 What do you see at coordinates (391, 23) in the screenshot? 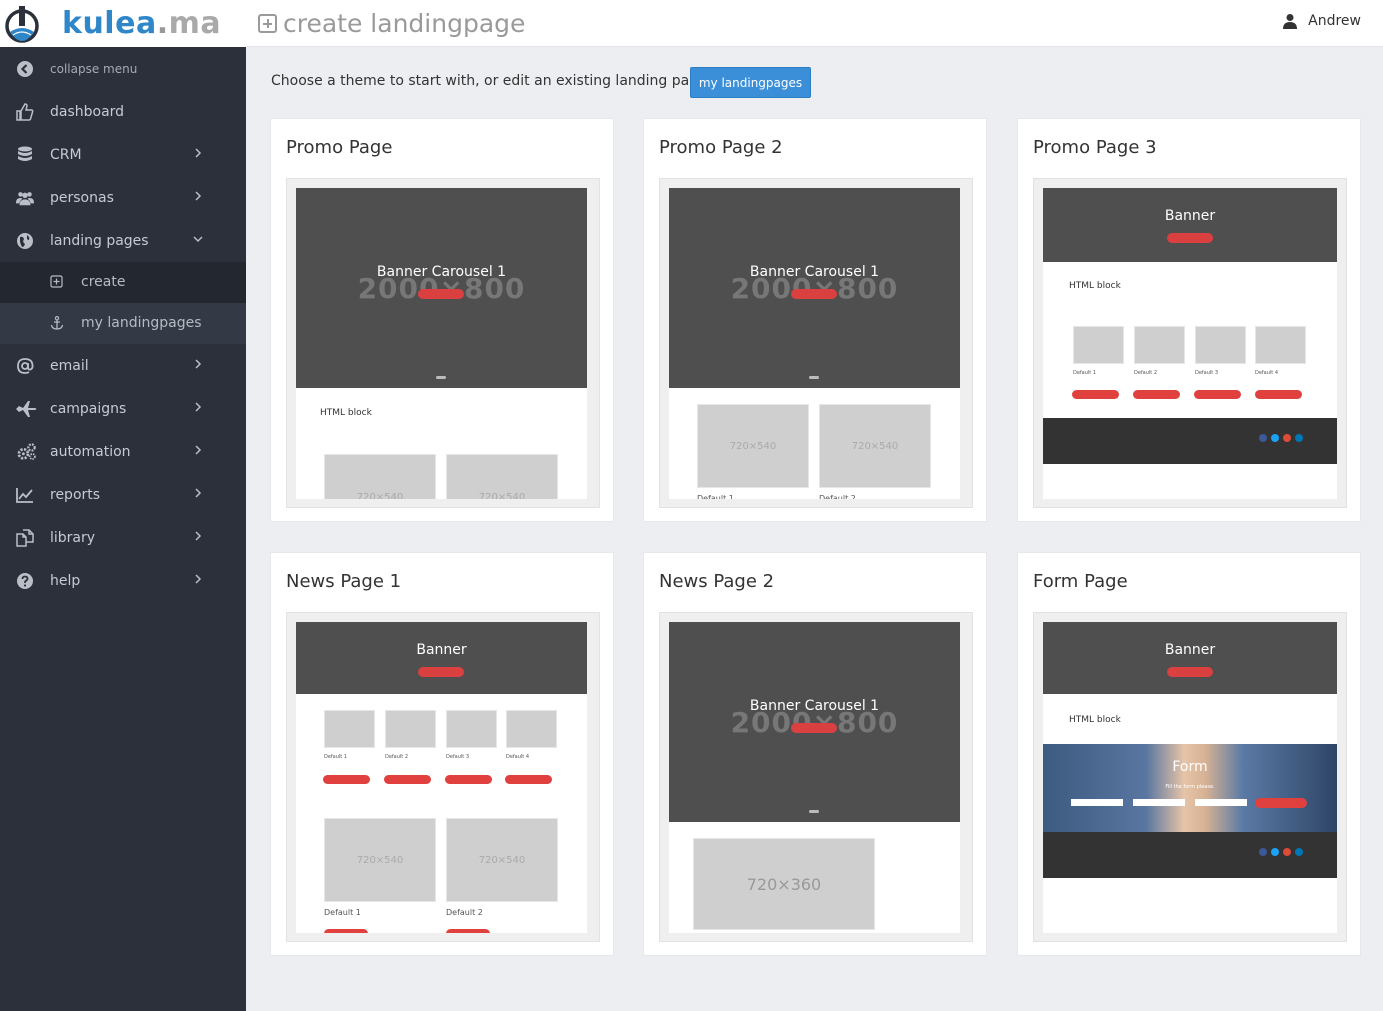
I see `page-title: create landingpage` at bounding box center [391, 23].